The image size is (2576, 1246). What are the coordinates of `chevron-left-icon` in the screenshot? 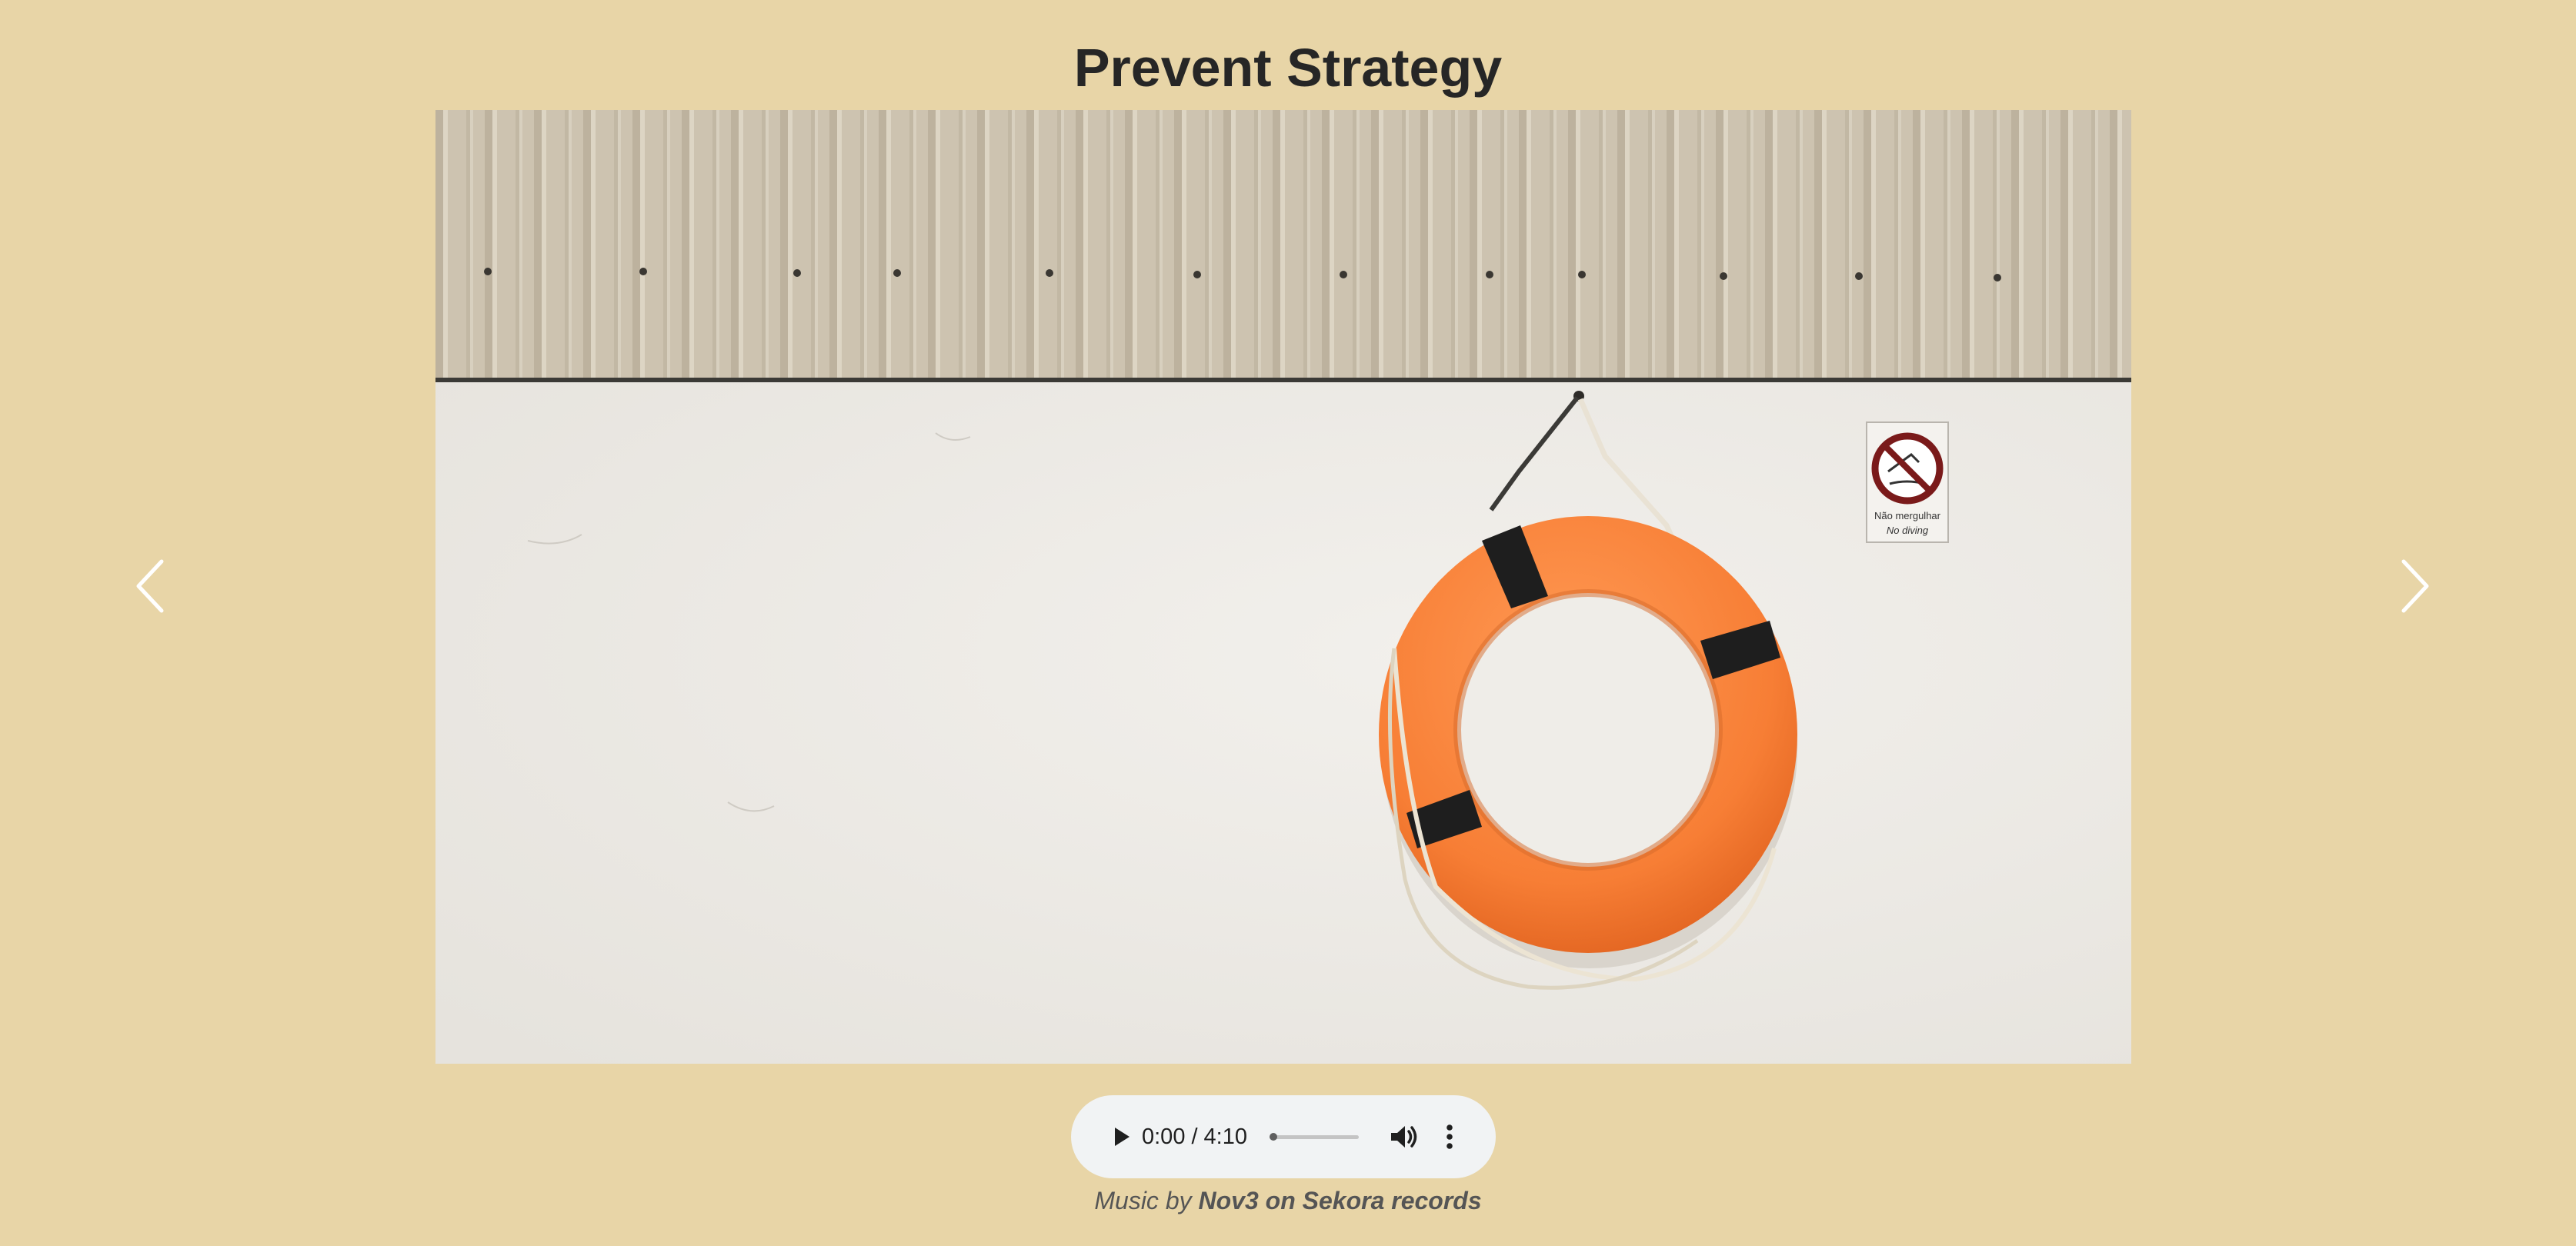 It's located at (150, 586).